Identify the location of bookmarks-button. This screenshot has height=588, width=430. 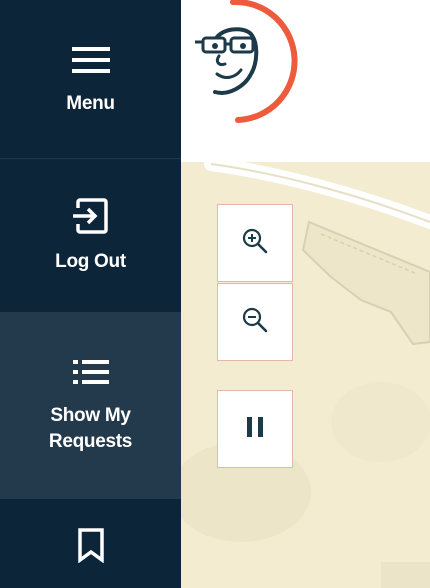
(90, 543).